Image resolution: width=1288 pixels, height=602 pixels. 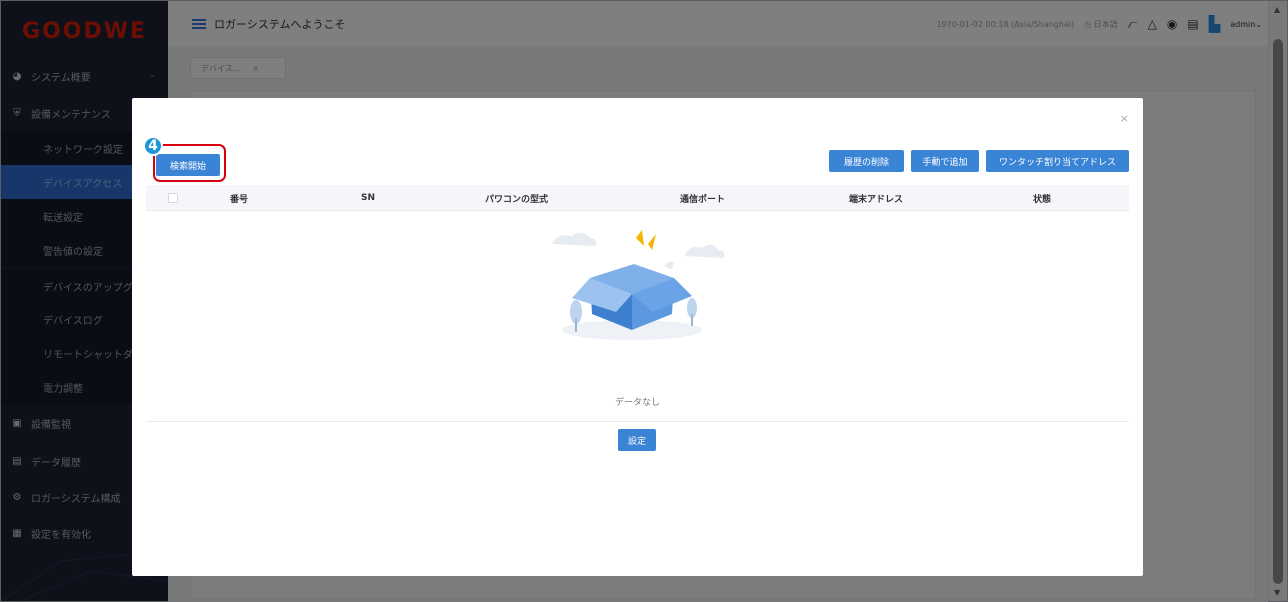 What do you see at coordinates (637, 198) in the screenshot?
I see `table-header: 番号 SN パワコンの型式 通信ポート 端末アドレス 状態` at bounding box center [637, 198].